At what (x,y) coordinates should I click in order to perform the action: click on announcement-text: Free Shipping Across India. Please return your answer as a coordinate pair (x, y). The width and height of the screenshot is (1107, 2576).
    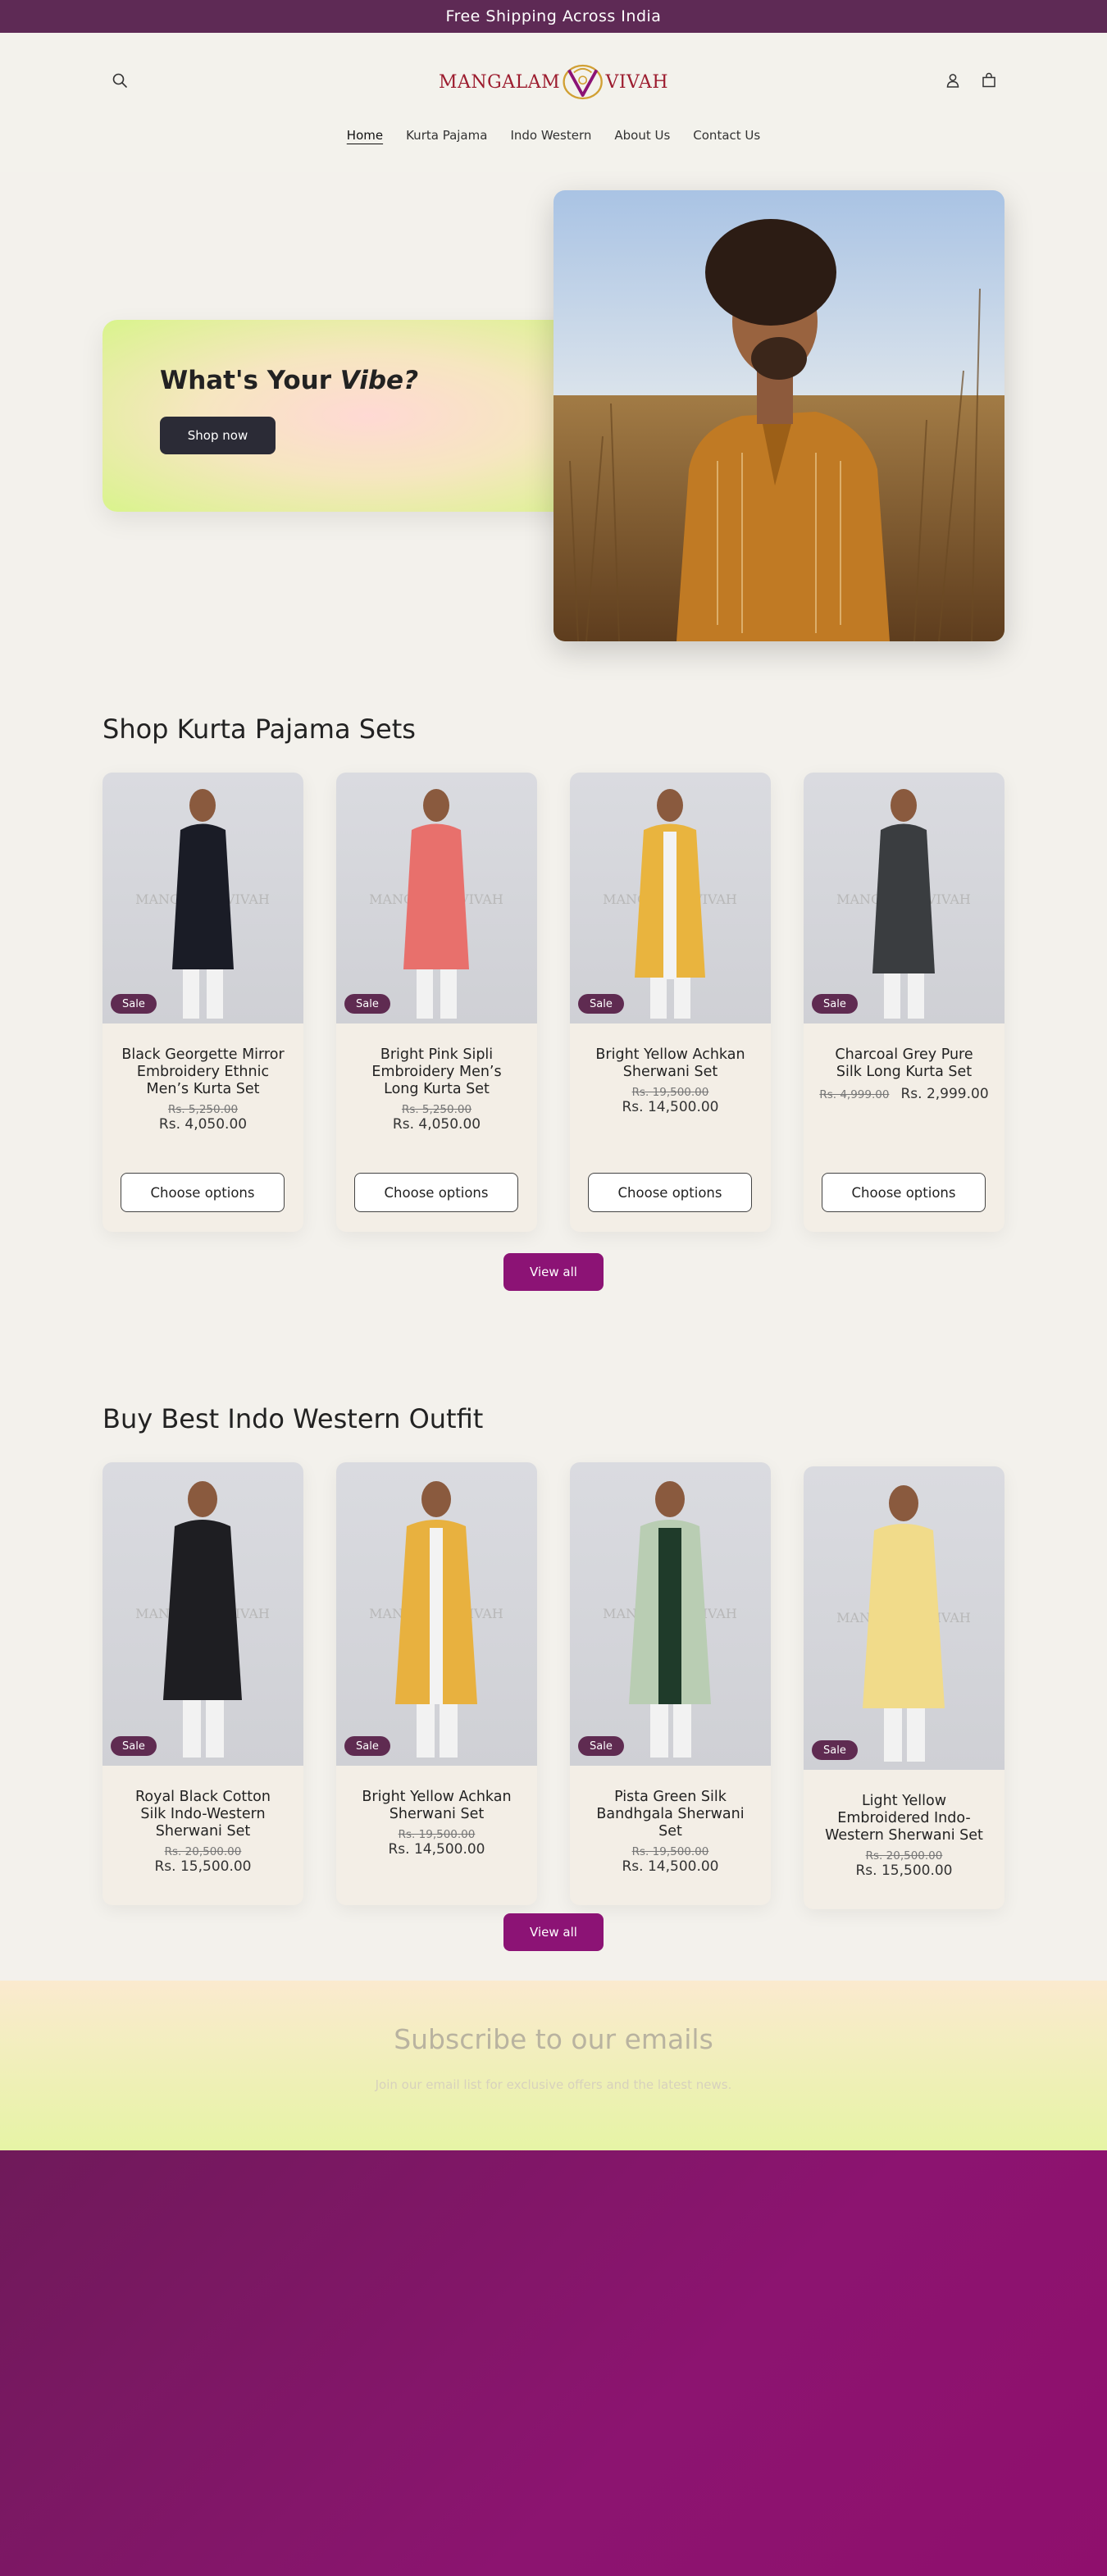
    Looking at the image, I should click on (553, 16).